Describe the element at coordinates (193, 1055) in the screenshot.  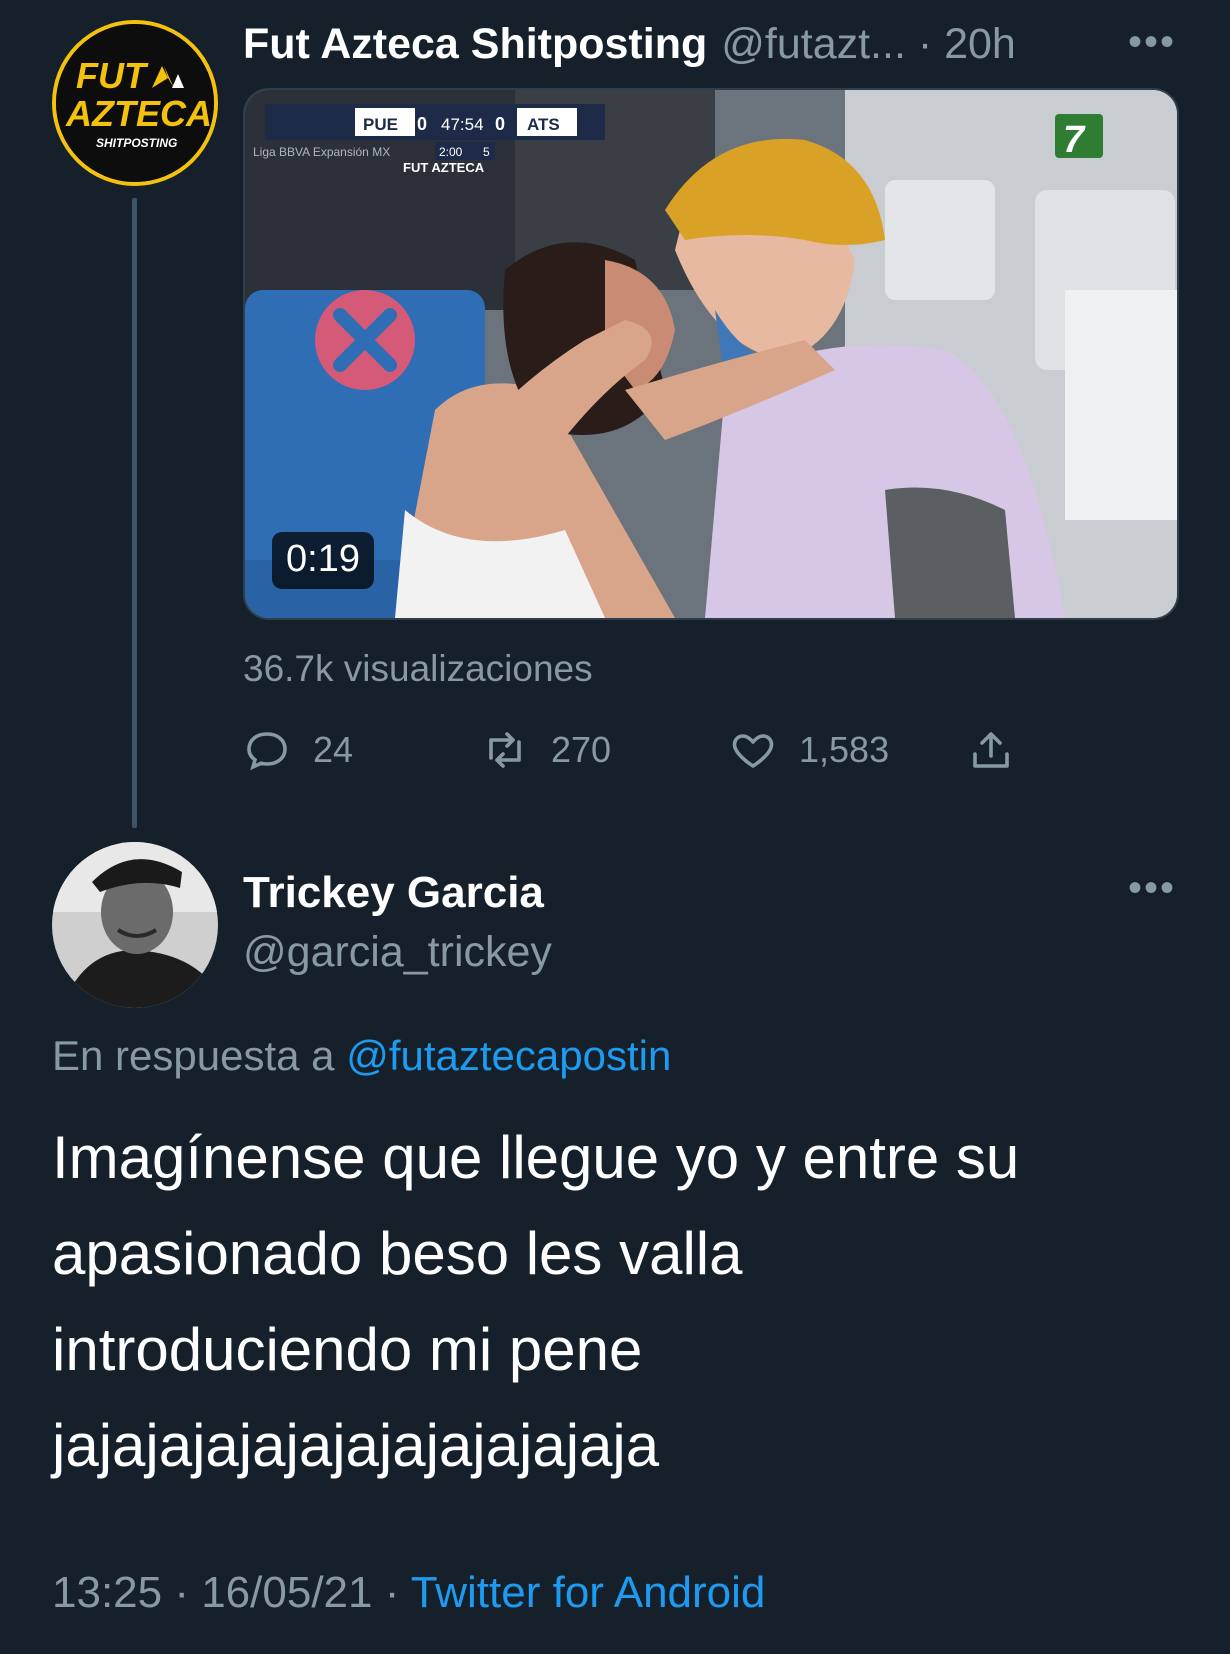
I see `in-reply-prefix: En respuesta a` at that location.